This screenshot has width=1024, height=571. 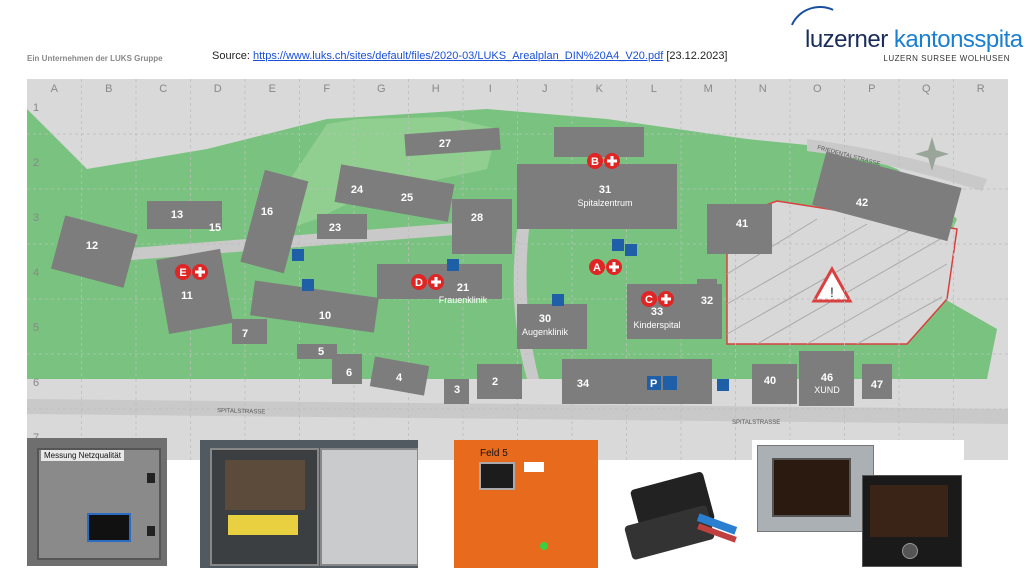 What do you see at coordinates (981, 89) in the screenshot?
I see `grid-col-label-r: R` at bounding box center [981, 89].